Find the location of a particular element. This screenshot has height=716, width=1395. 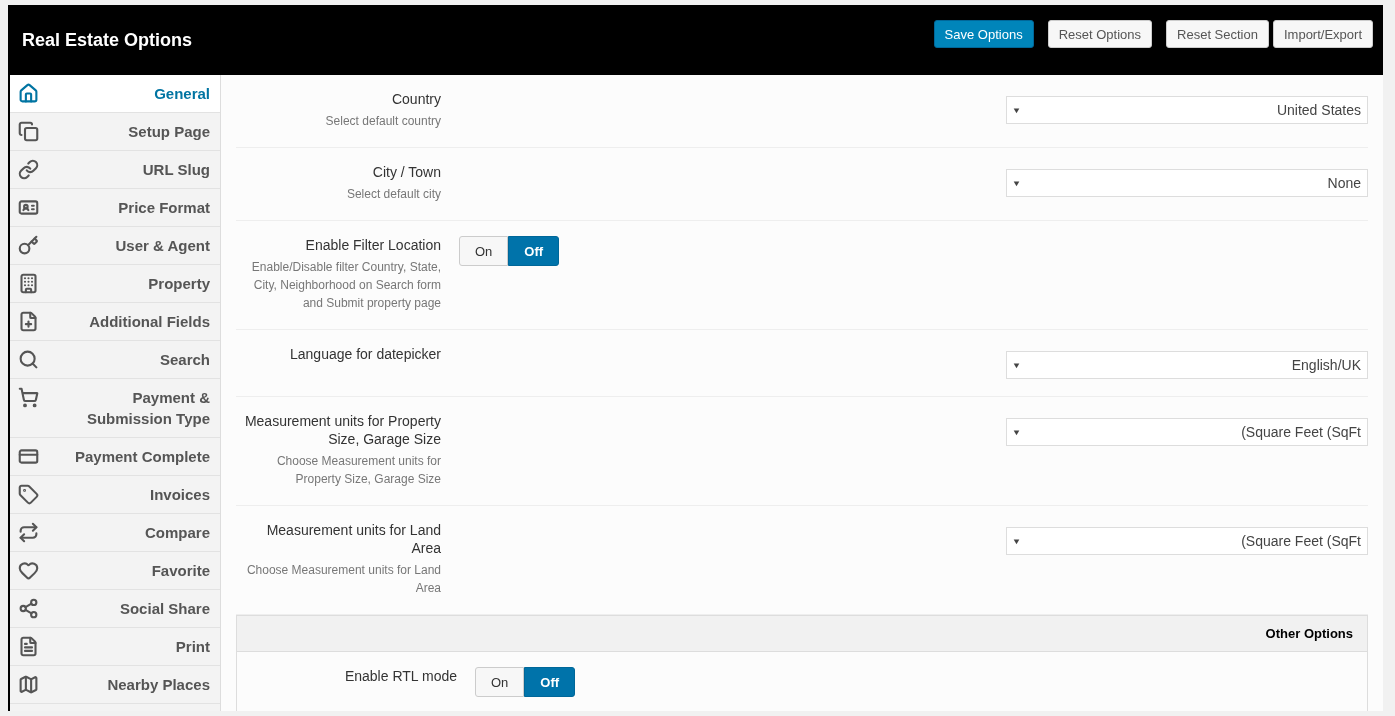

file-plus-icon is located at coordinates (28, 321).